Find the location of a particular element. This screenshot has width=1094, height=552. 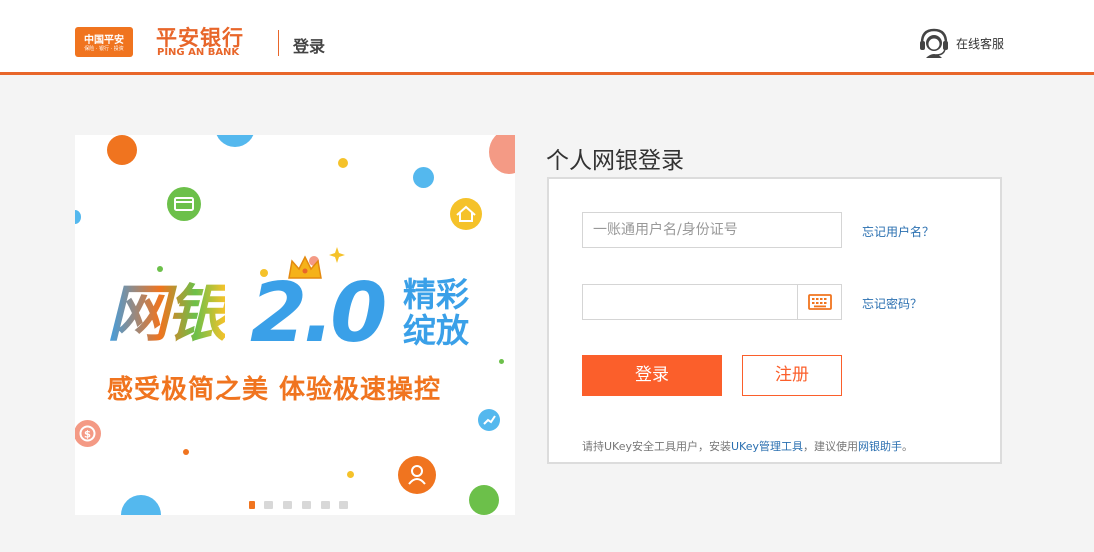

currency-exchange-icon: $ is located at coordinates (88, 433).